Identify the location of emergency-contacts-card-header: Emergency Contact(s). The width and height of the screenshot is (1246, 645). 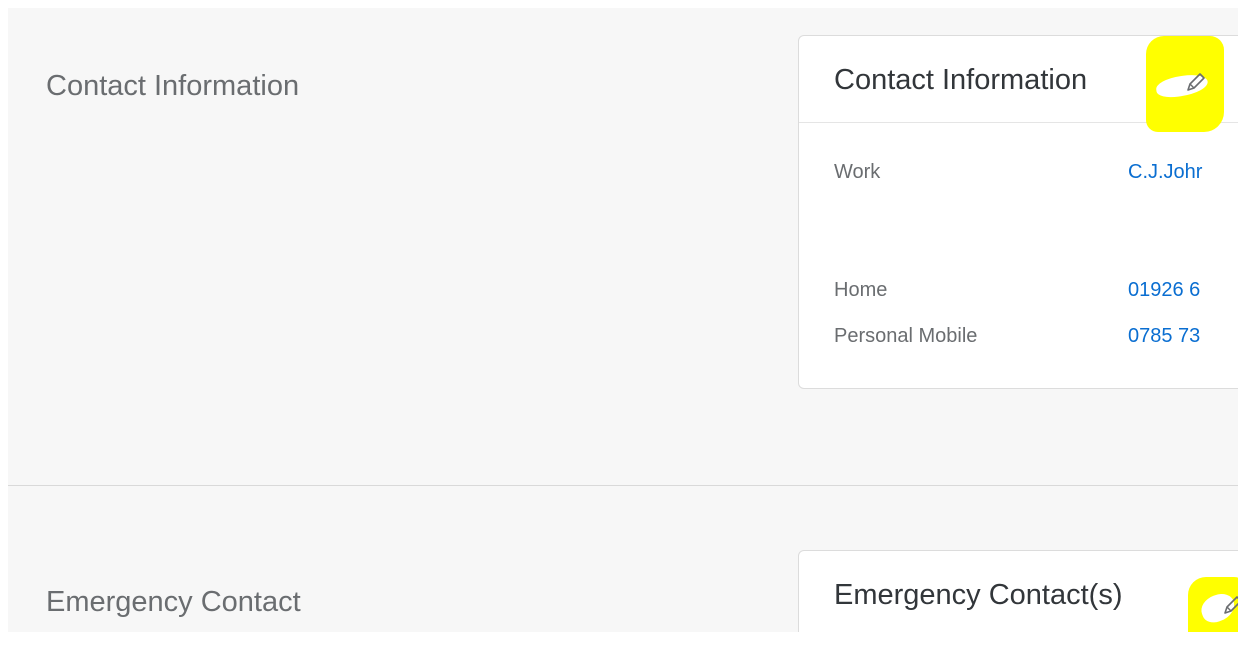
(1022, 591).